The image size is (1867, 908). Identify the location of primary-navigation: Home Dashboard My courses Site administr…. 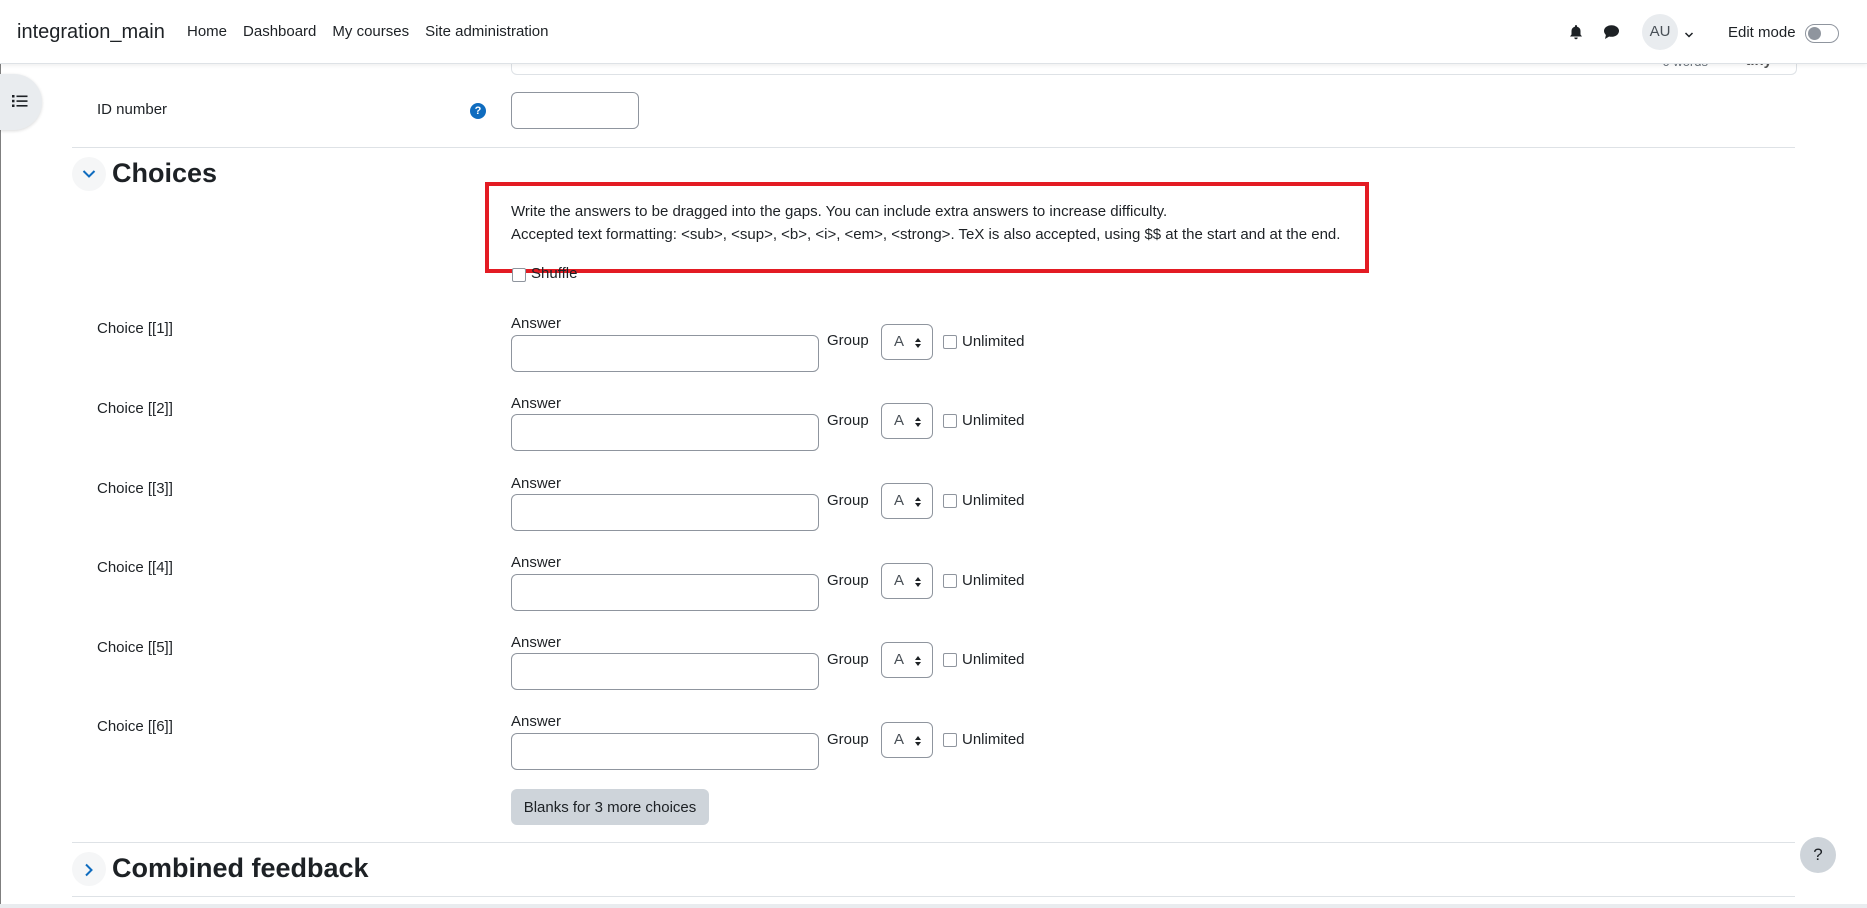
(376, 31).